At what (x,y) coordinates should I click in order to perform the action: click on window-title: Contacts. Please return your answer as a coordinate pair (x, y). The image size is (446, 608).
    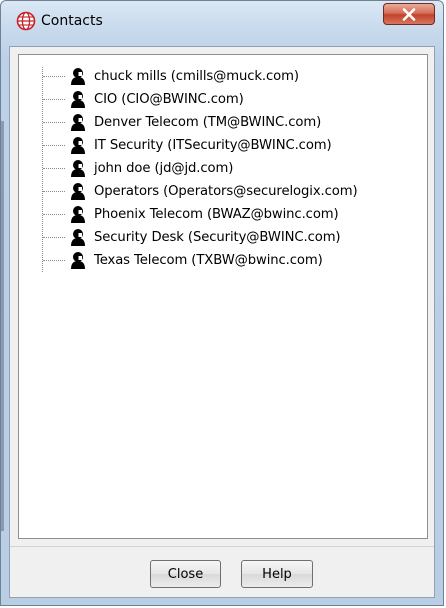
    Looking at the image, I should click on (72, 21).